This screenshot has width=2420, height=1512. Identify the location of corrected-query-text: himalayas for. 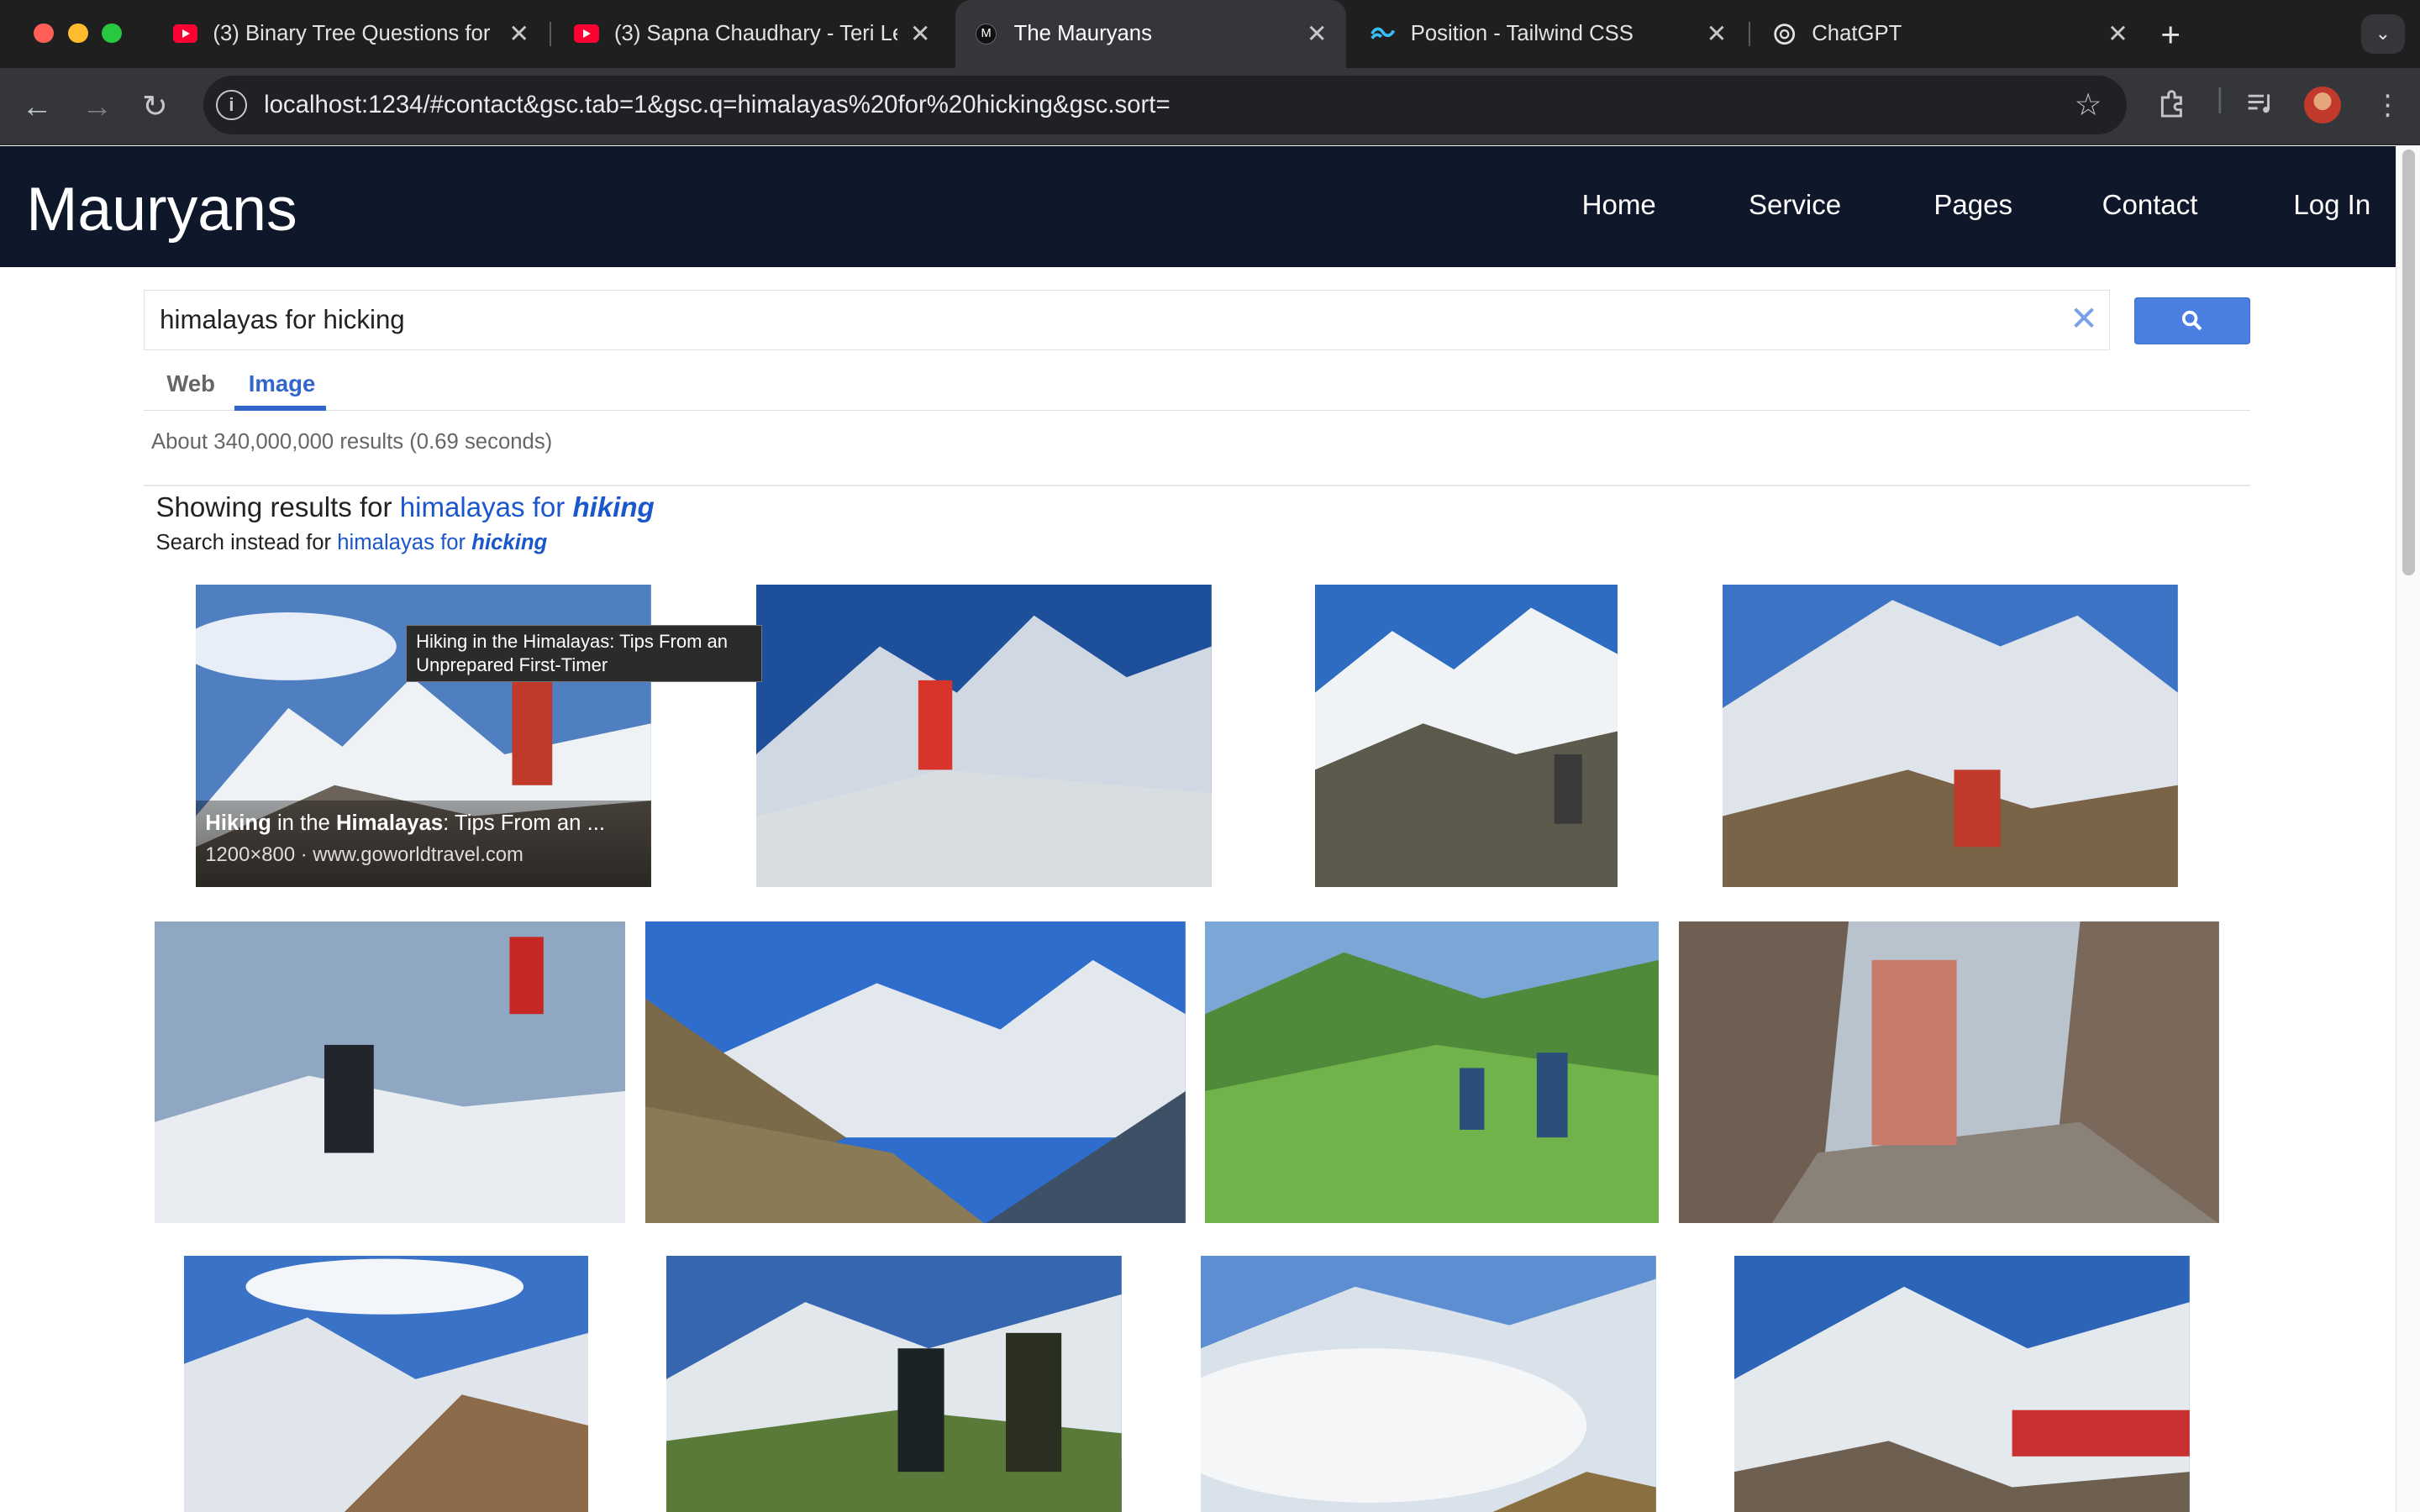
(486, 507).